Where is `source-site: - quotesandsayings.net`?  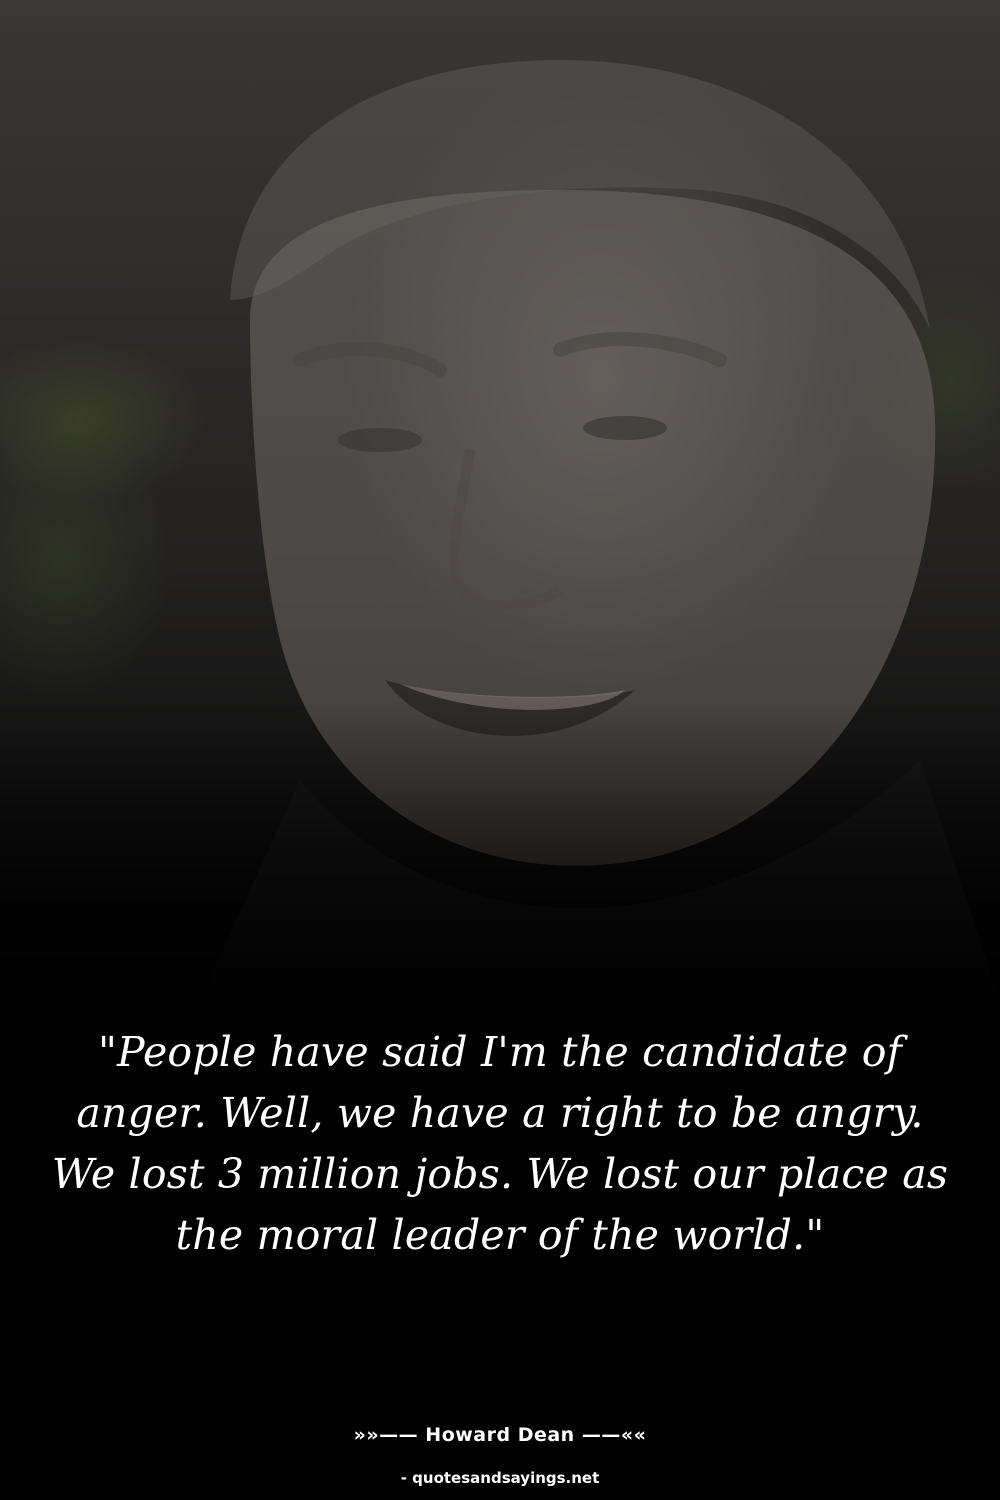
source-site: - quotesandsayings.net is located at coordinates (500, 1478).